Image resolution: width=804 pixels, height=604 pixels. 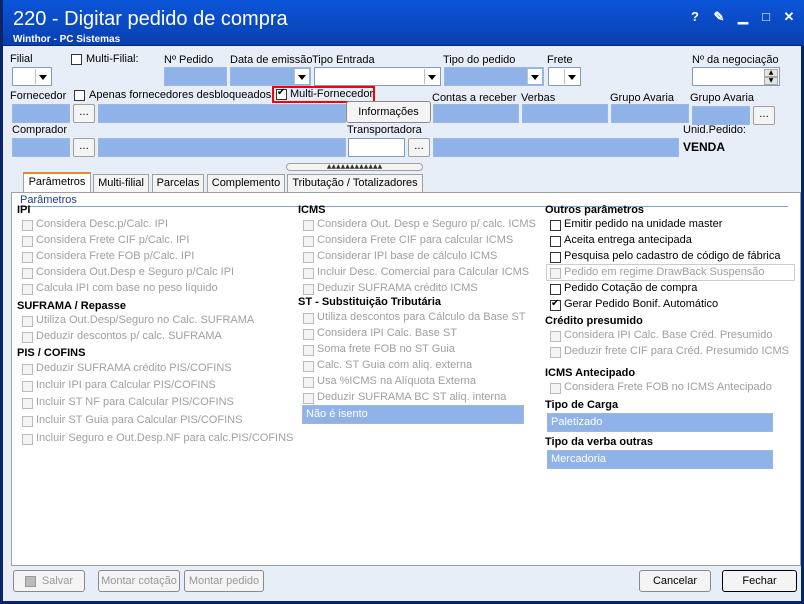 What do you see at coordinates (49, 581) in the screenshot?
I see `salvar-button: Salvar` at bounding box center [49, 581].